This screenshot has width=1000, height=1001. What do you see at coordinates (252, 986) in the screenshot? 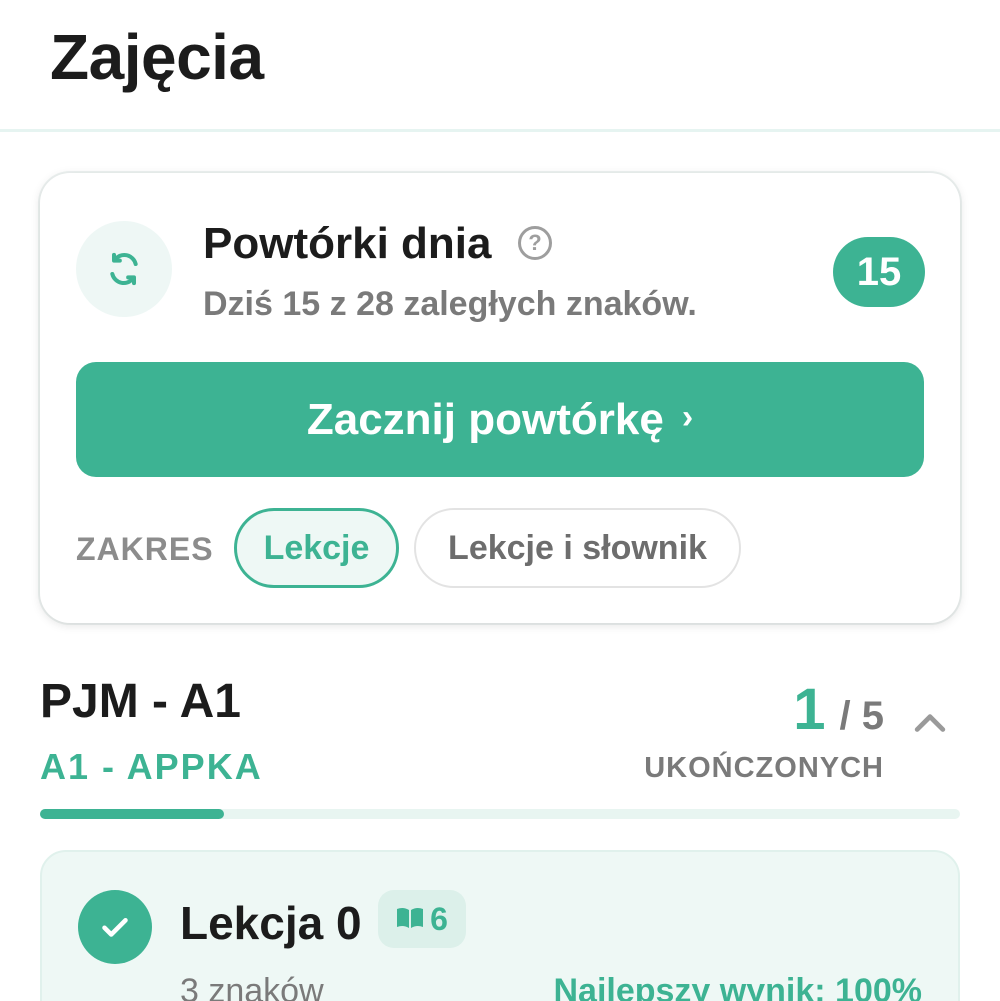
I see `lesson-sign-count: 3 znaków` at bounding box center [252, 986].